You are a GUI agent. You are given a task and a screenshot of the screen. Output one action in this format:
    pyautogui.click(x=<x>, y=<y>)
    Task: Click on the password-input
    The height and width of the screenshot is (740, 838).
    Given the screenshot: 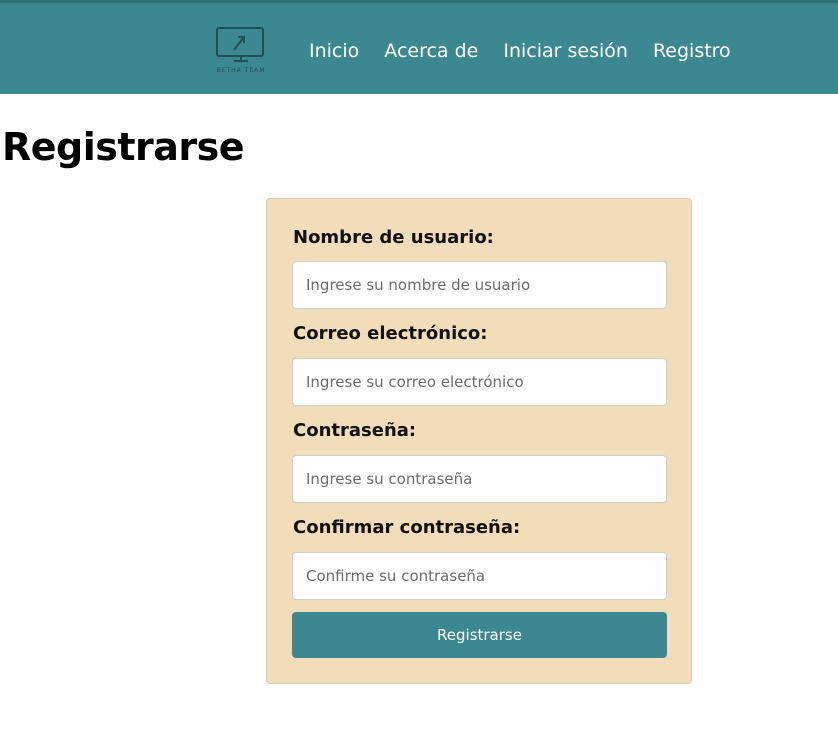 What is the action you would take?
    pyautogui.click(x=479, y=479)
    